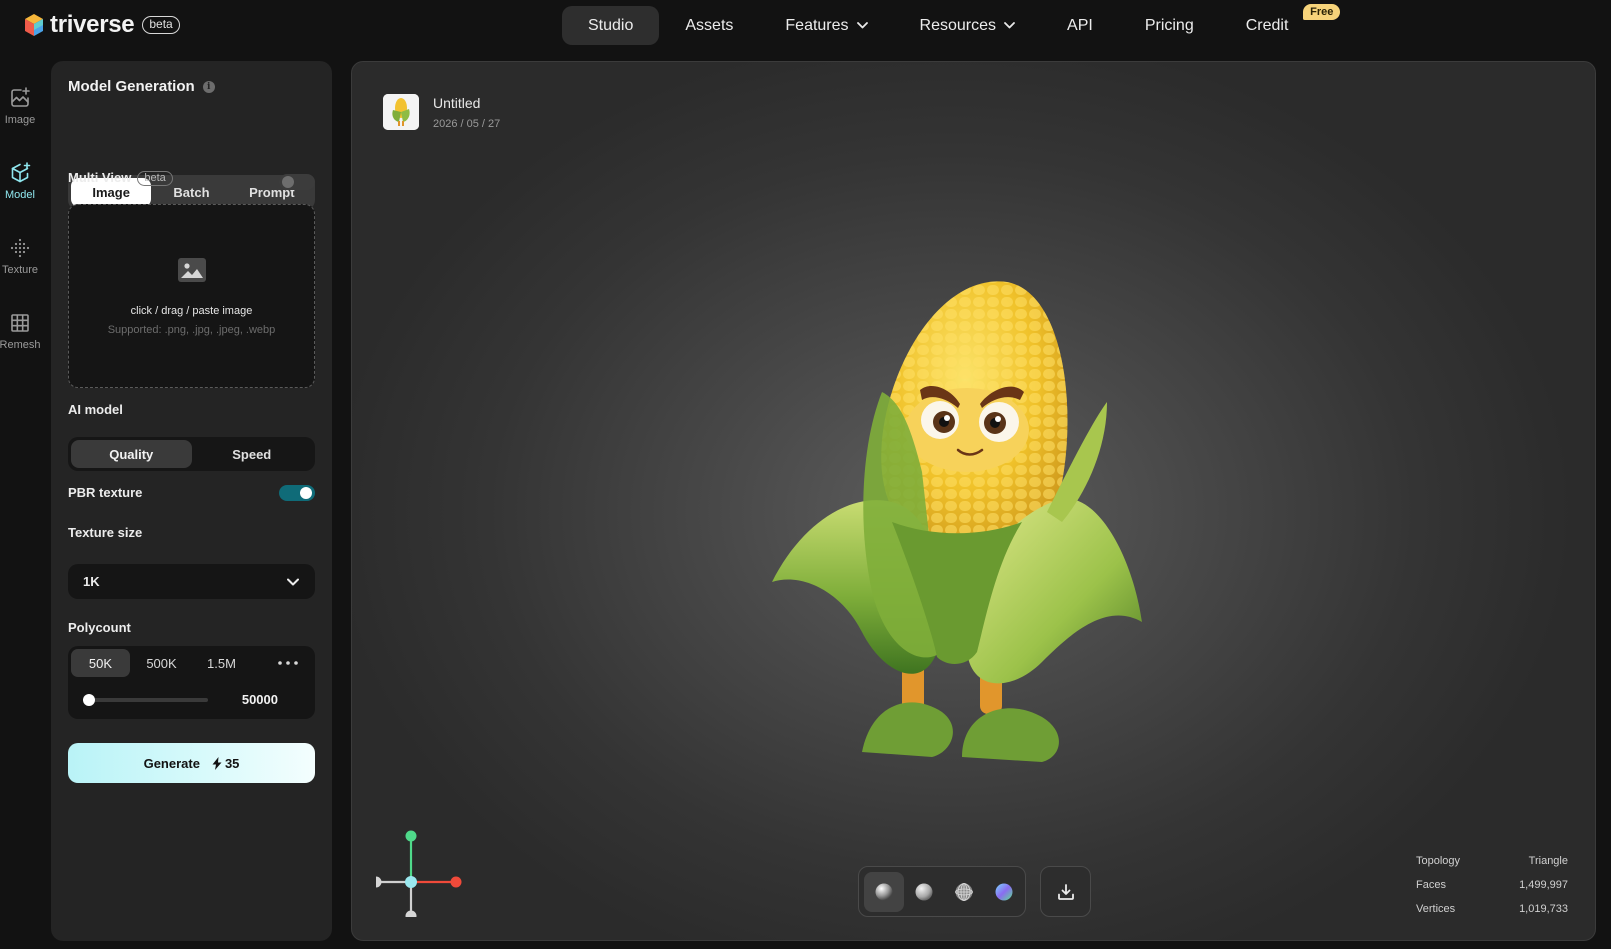 Image resolution: width=1611 pixels, height=949 pixels. Describe the element at coordinates (217, 763) in the screenshot. I see `lightning-icon` at that location.